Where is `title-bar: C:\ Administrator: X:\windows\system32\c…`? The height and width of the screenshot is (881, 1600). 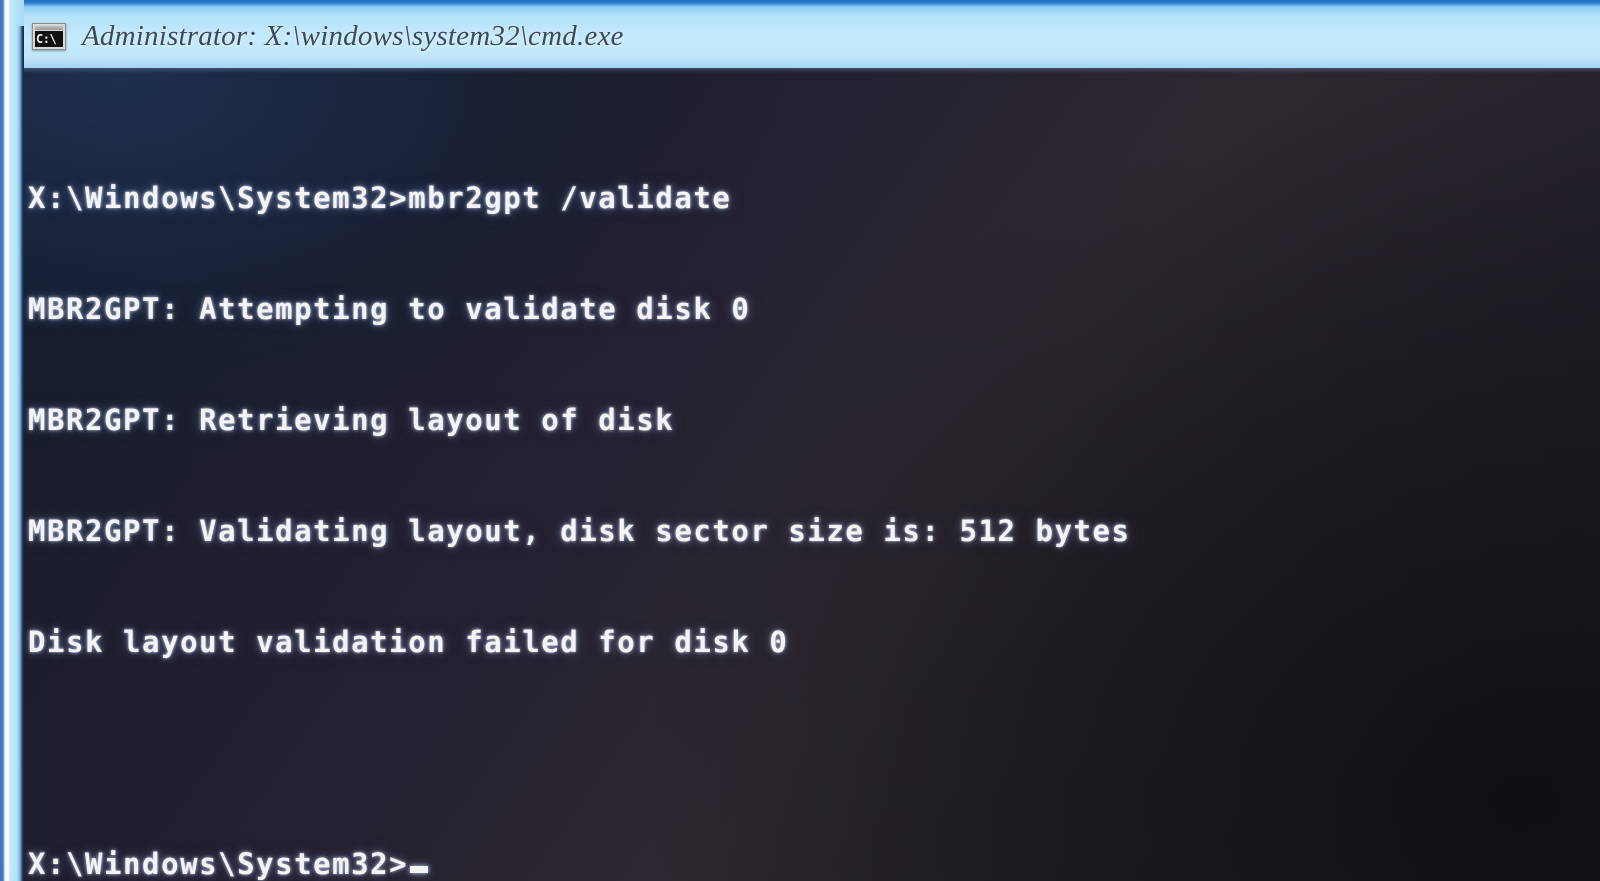 title-bar: C:\ Administrator: X:\windows\system32\c… is located at coordinates (812, 34).